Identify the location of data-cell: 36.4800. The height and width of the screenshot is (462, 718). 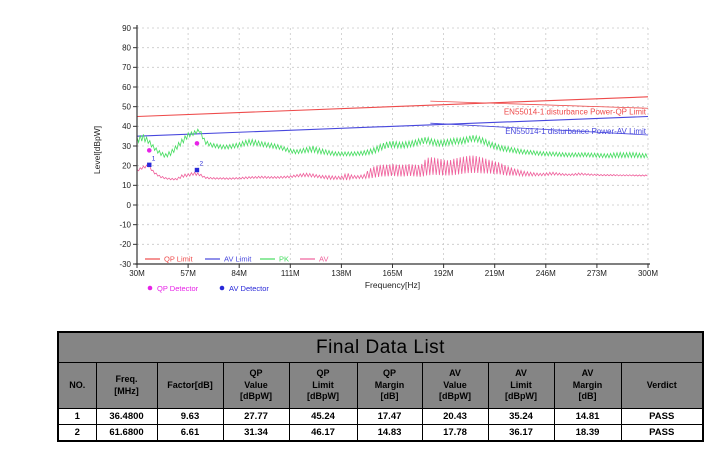
(126, 416).